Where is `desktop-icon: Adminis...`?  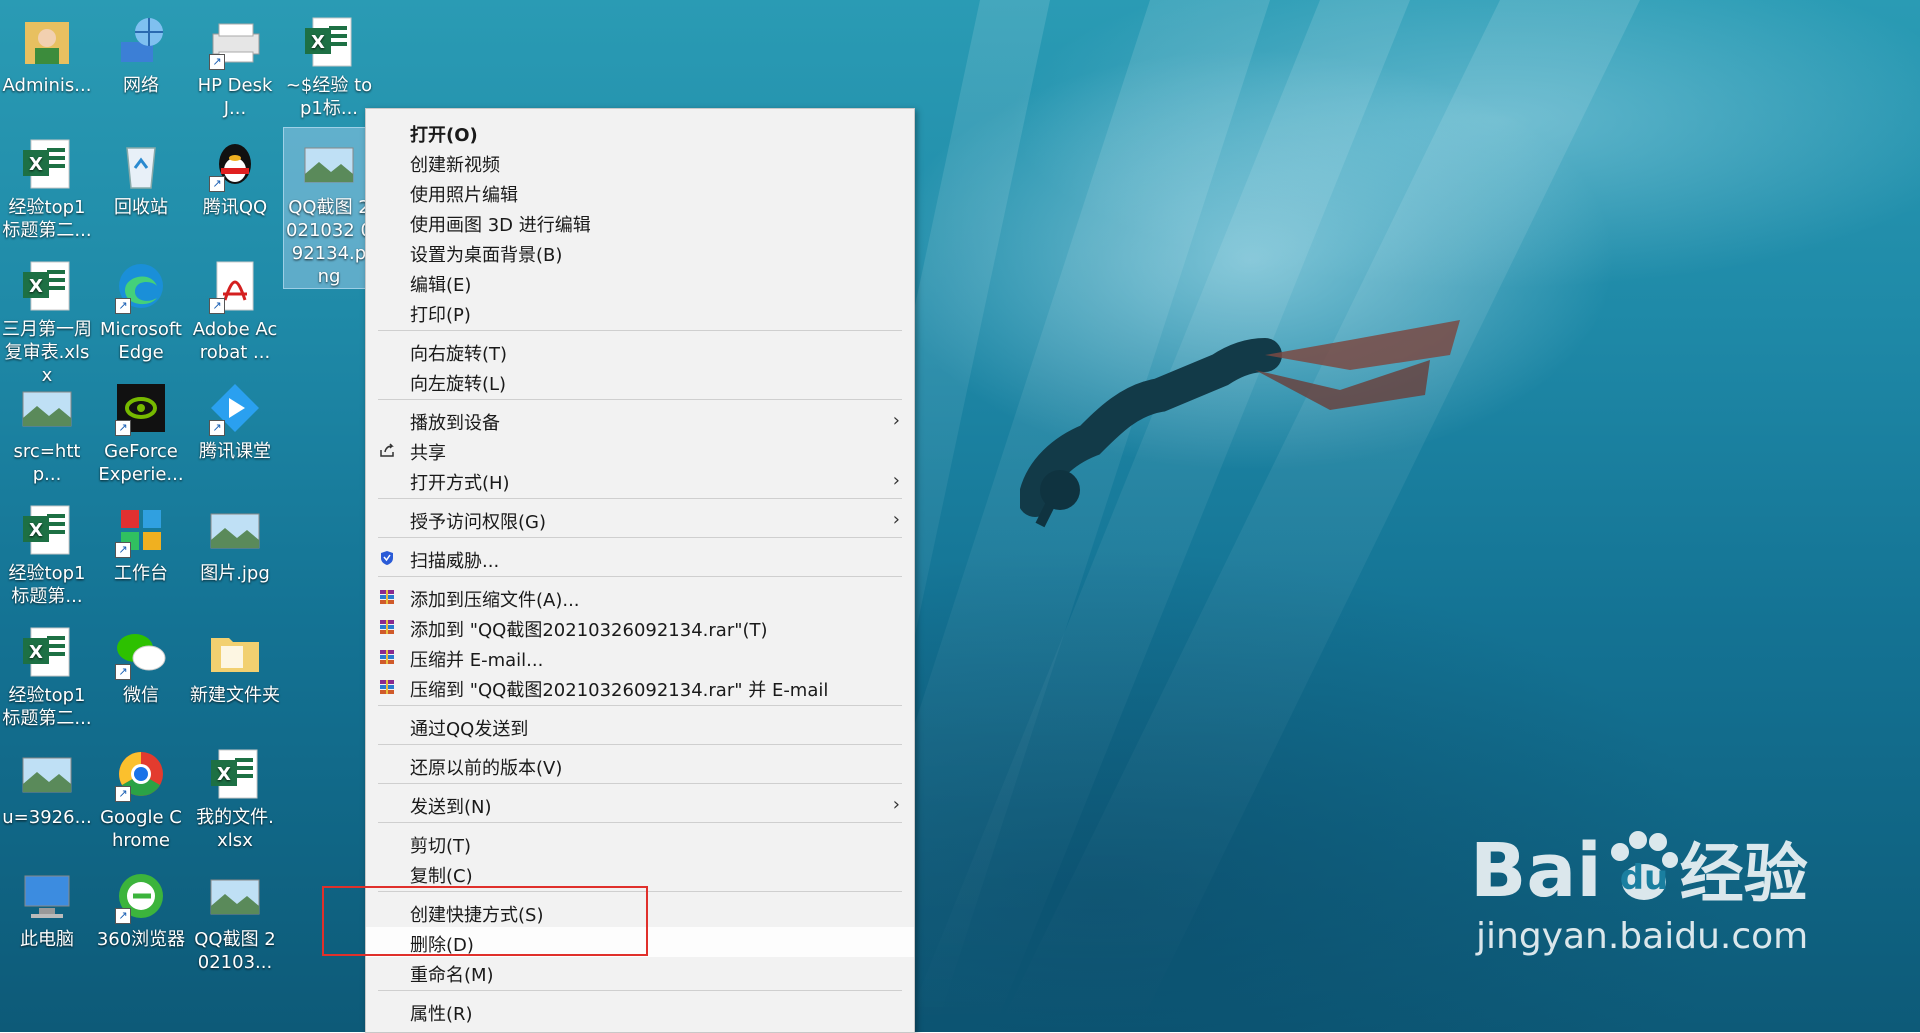
desktop-icon: Adminis... is located at coordinates (47, 51).